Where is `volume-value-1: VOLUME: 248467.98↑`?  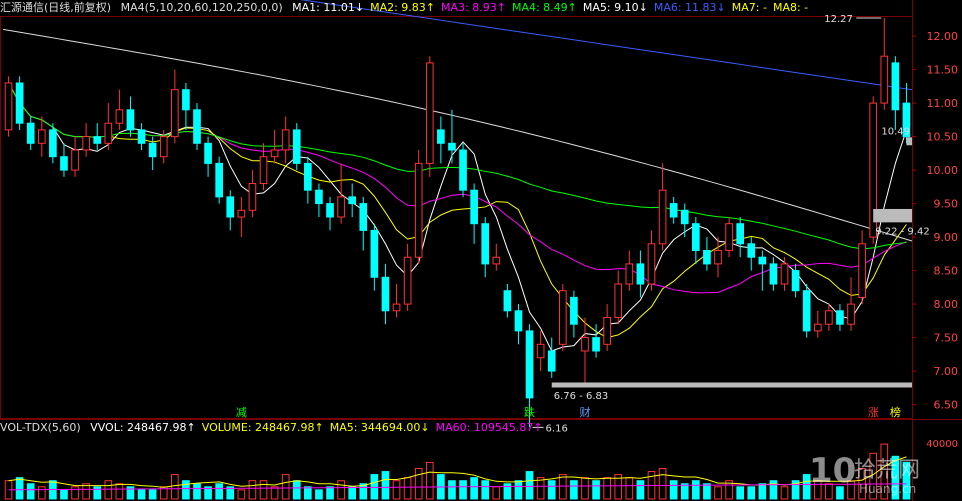
volume-value-1: VOLUME: 248467.98↑ is located at coordinates (262, 427).